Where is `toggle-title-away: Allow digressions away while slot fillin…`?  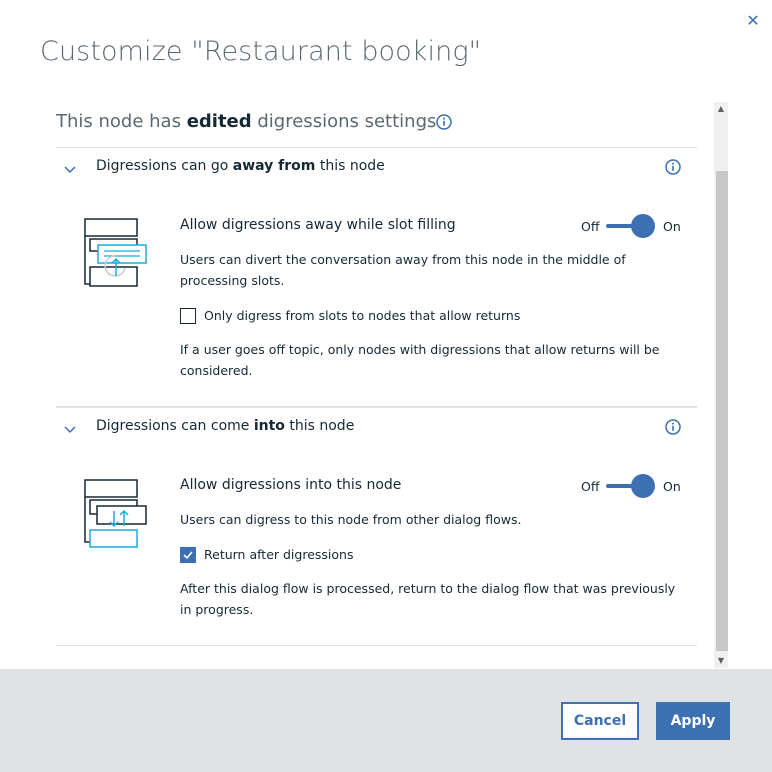 toggle-title-away: Allow digressions away while slot fillin… is located at coordinates (318, 225).